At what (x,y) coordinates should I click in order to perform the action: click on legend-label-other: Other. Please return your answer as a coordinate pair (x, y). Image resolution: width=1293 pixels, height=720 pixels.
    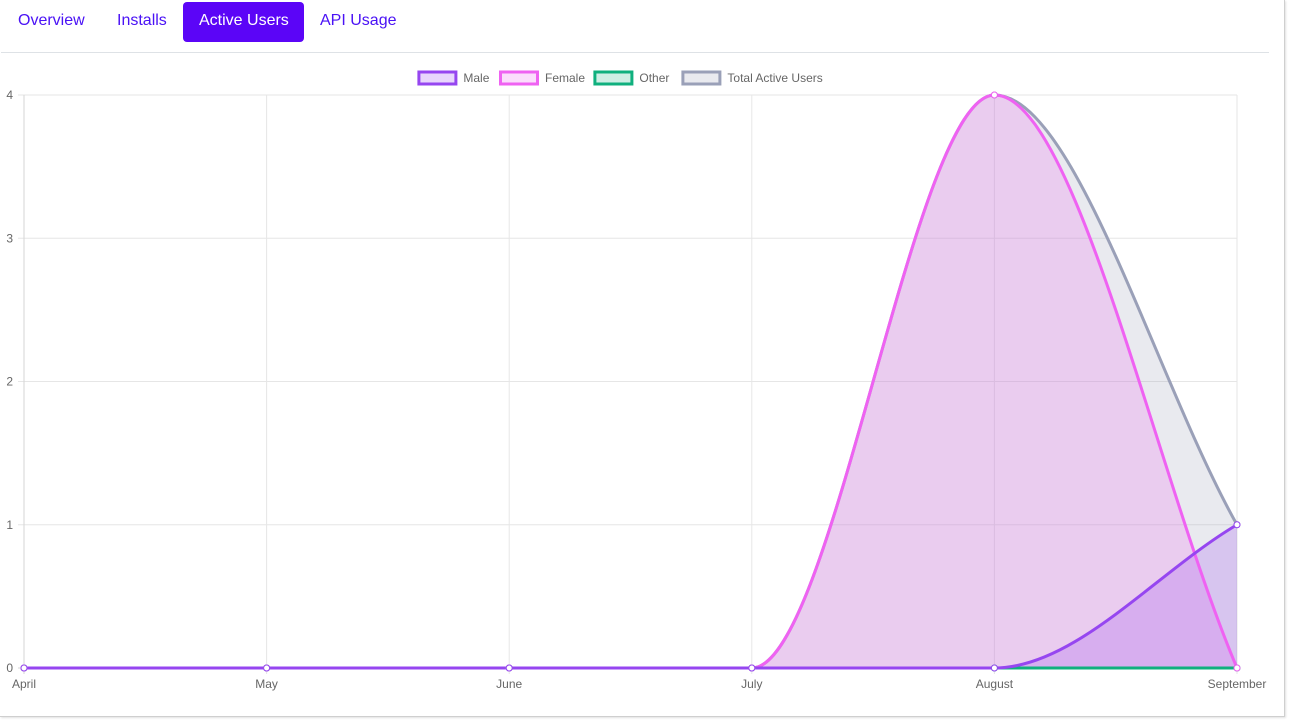
    Looking at the image, I should click on (654, 78).